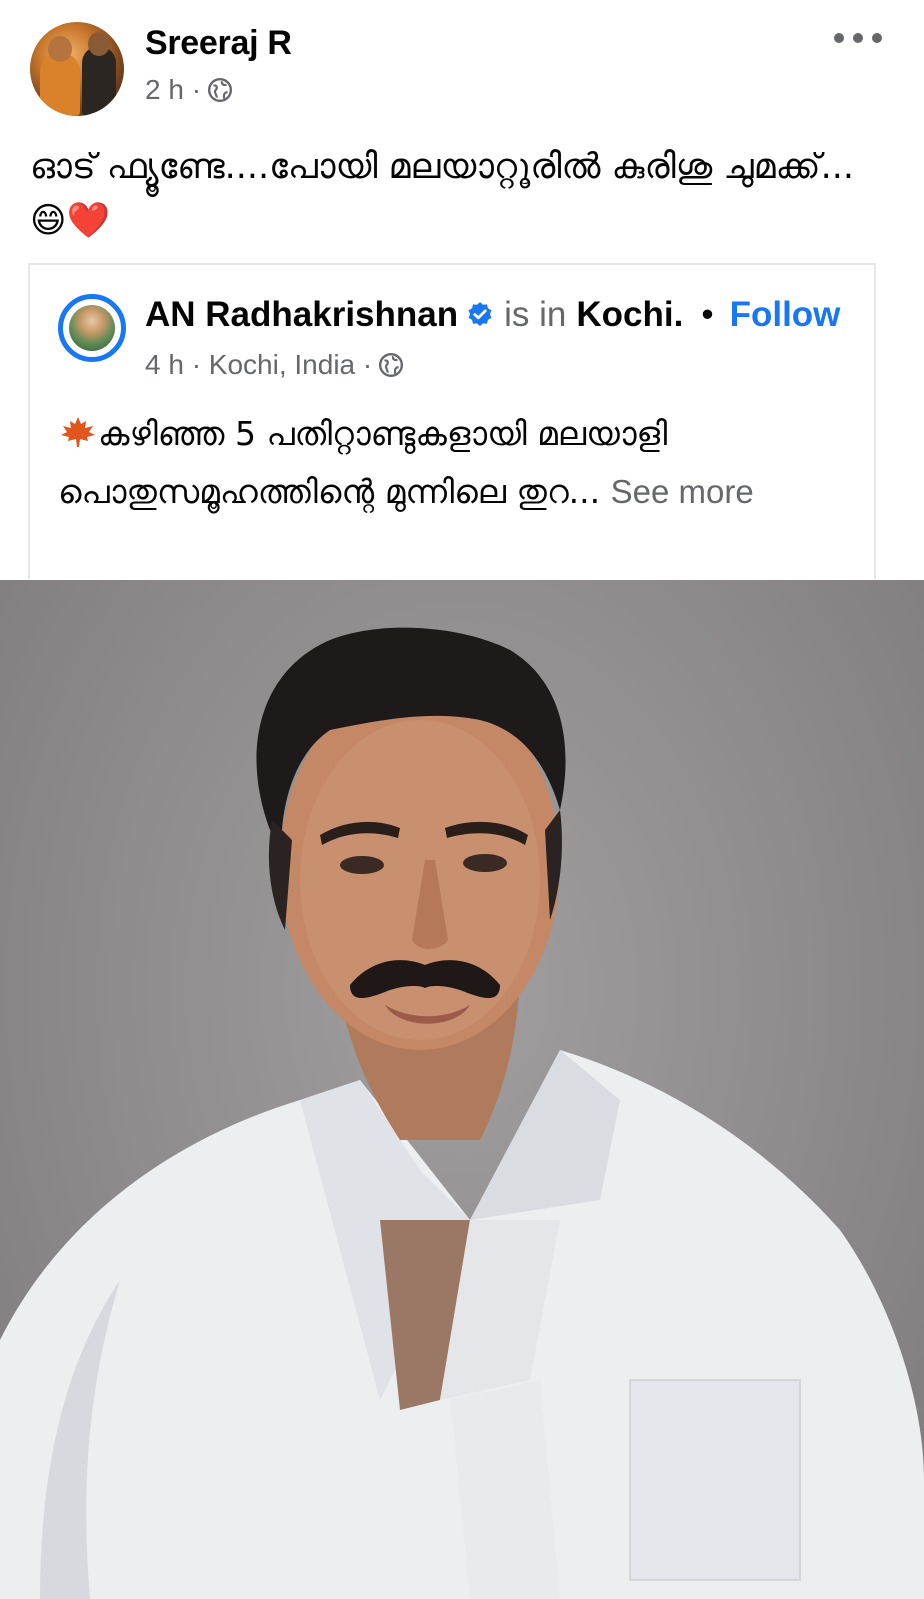  I want to click on shared-author-name: AN Radhakrishnan, so click(301, 315).